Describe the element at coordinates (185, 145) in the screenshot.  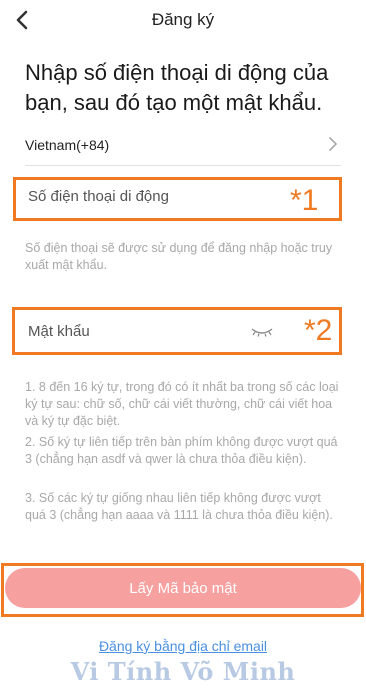
I see `country-selector: Vietnam(+84)` at that location.